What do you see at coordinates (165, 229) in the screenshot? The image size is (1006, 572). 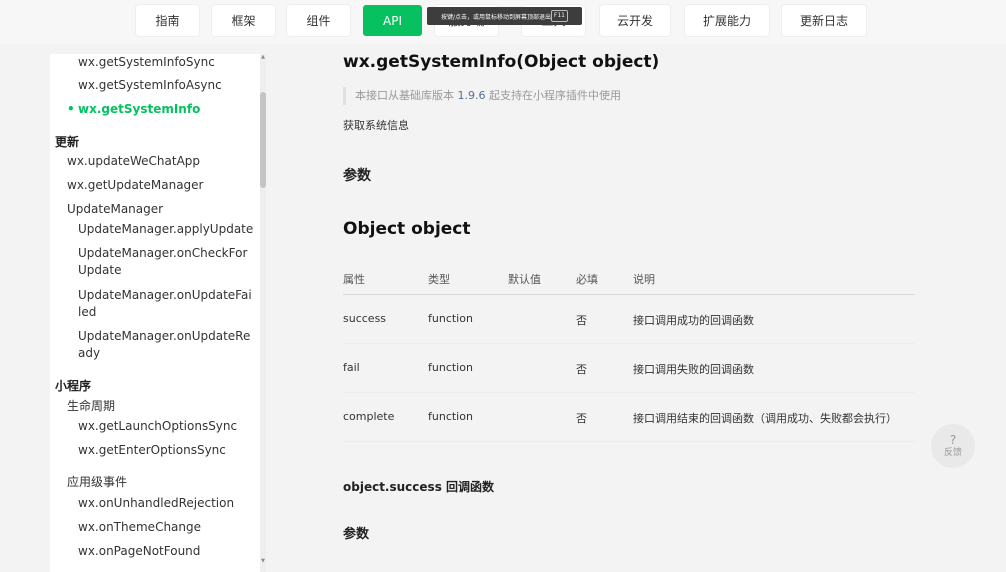 I see `sidebar-item: UpdateManager.applyUpdate` at bounding box center [165, 229].